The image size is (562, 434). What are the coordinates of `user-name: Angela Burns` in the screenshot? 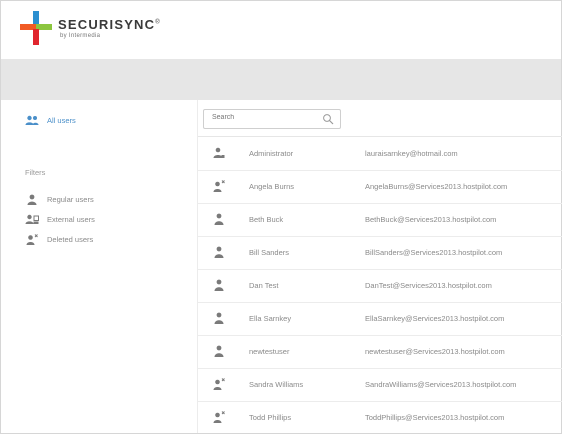 It's located at (272, 186).